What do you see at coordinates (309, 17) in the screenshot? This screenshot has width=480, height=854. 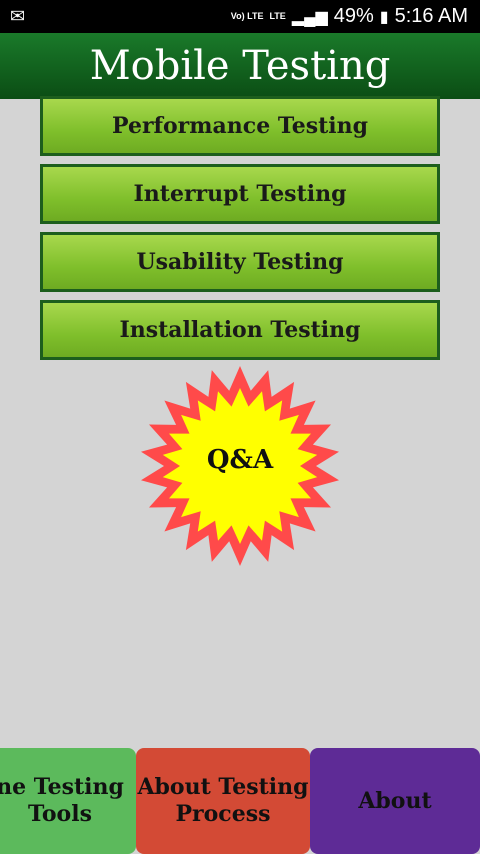 I see `signal-icon: ▂▄▆` at bounding box center [309, 17].